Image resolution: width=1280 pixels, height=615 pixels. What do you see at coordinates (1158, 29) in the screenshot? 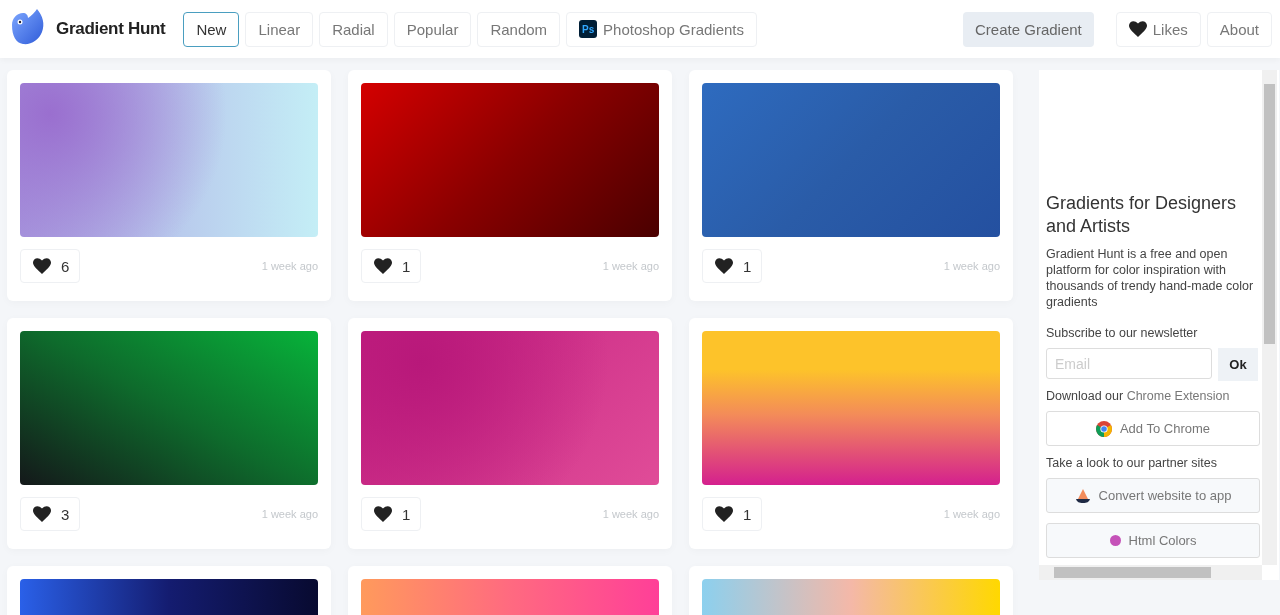
I see `likes-button: Likes` at bounding box center [1158, 29].